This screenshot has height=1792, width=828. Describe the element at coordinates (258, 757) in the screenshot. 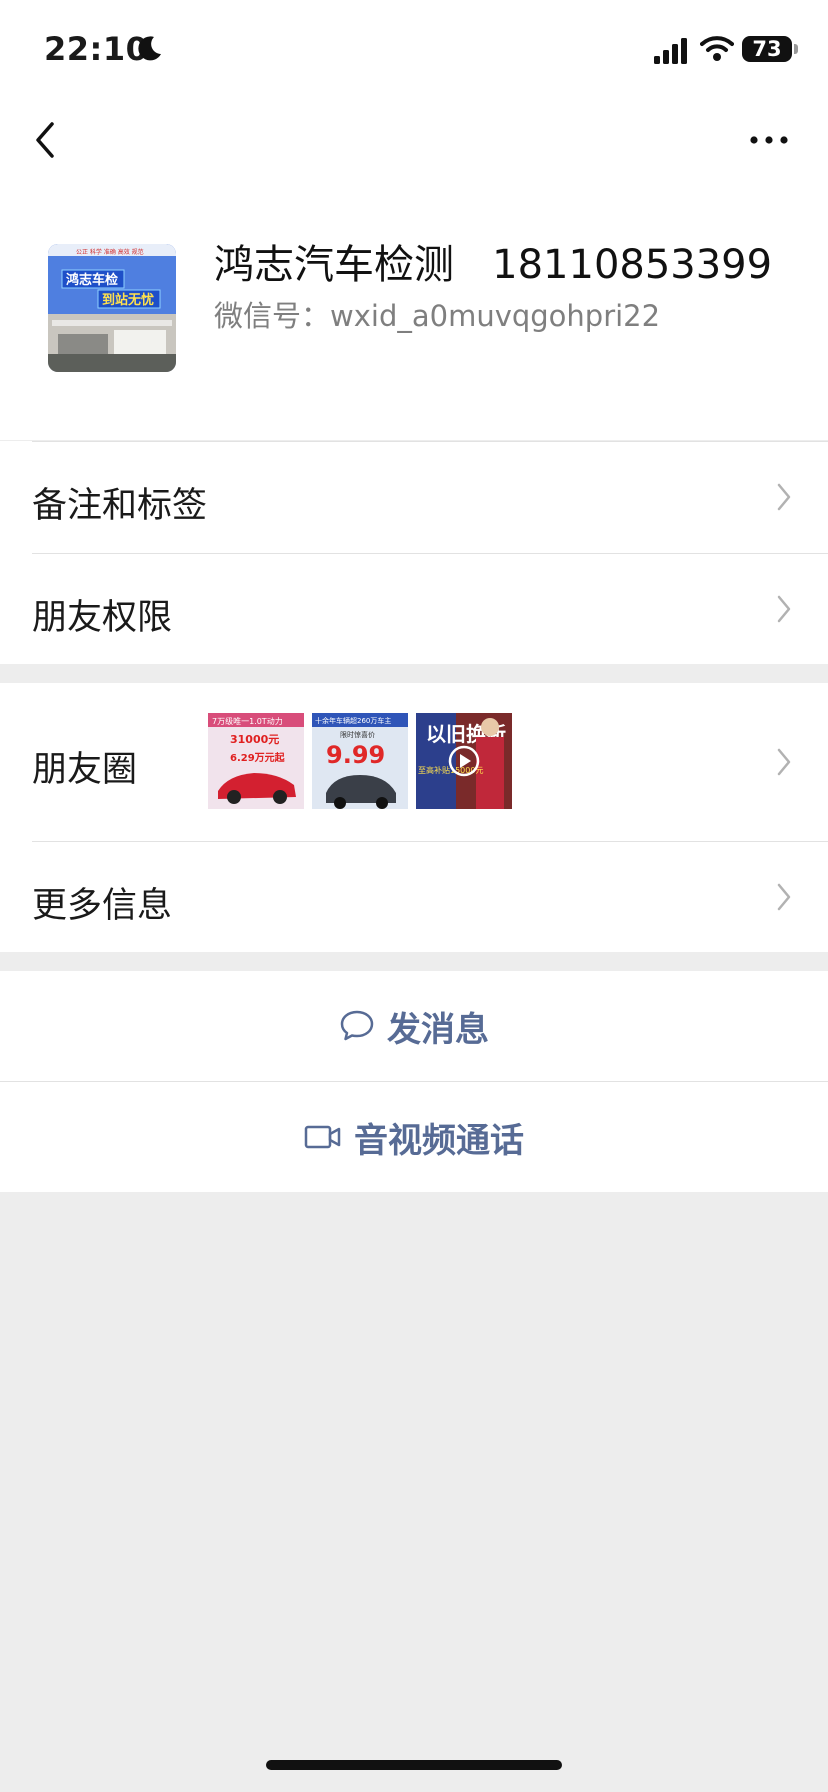

I see `thumb-1-sub: 6.29万元起` at that location.